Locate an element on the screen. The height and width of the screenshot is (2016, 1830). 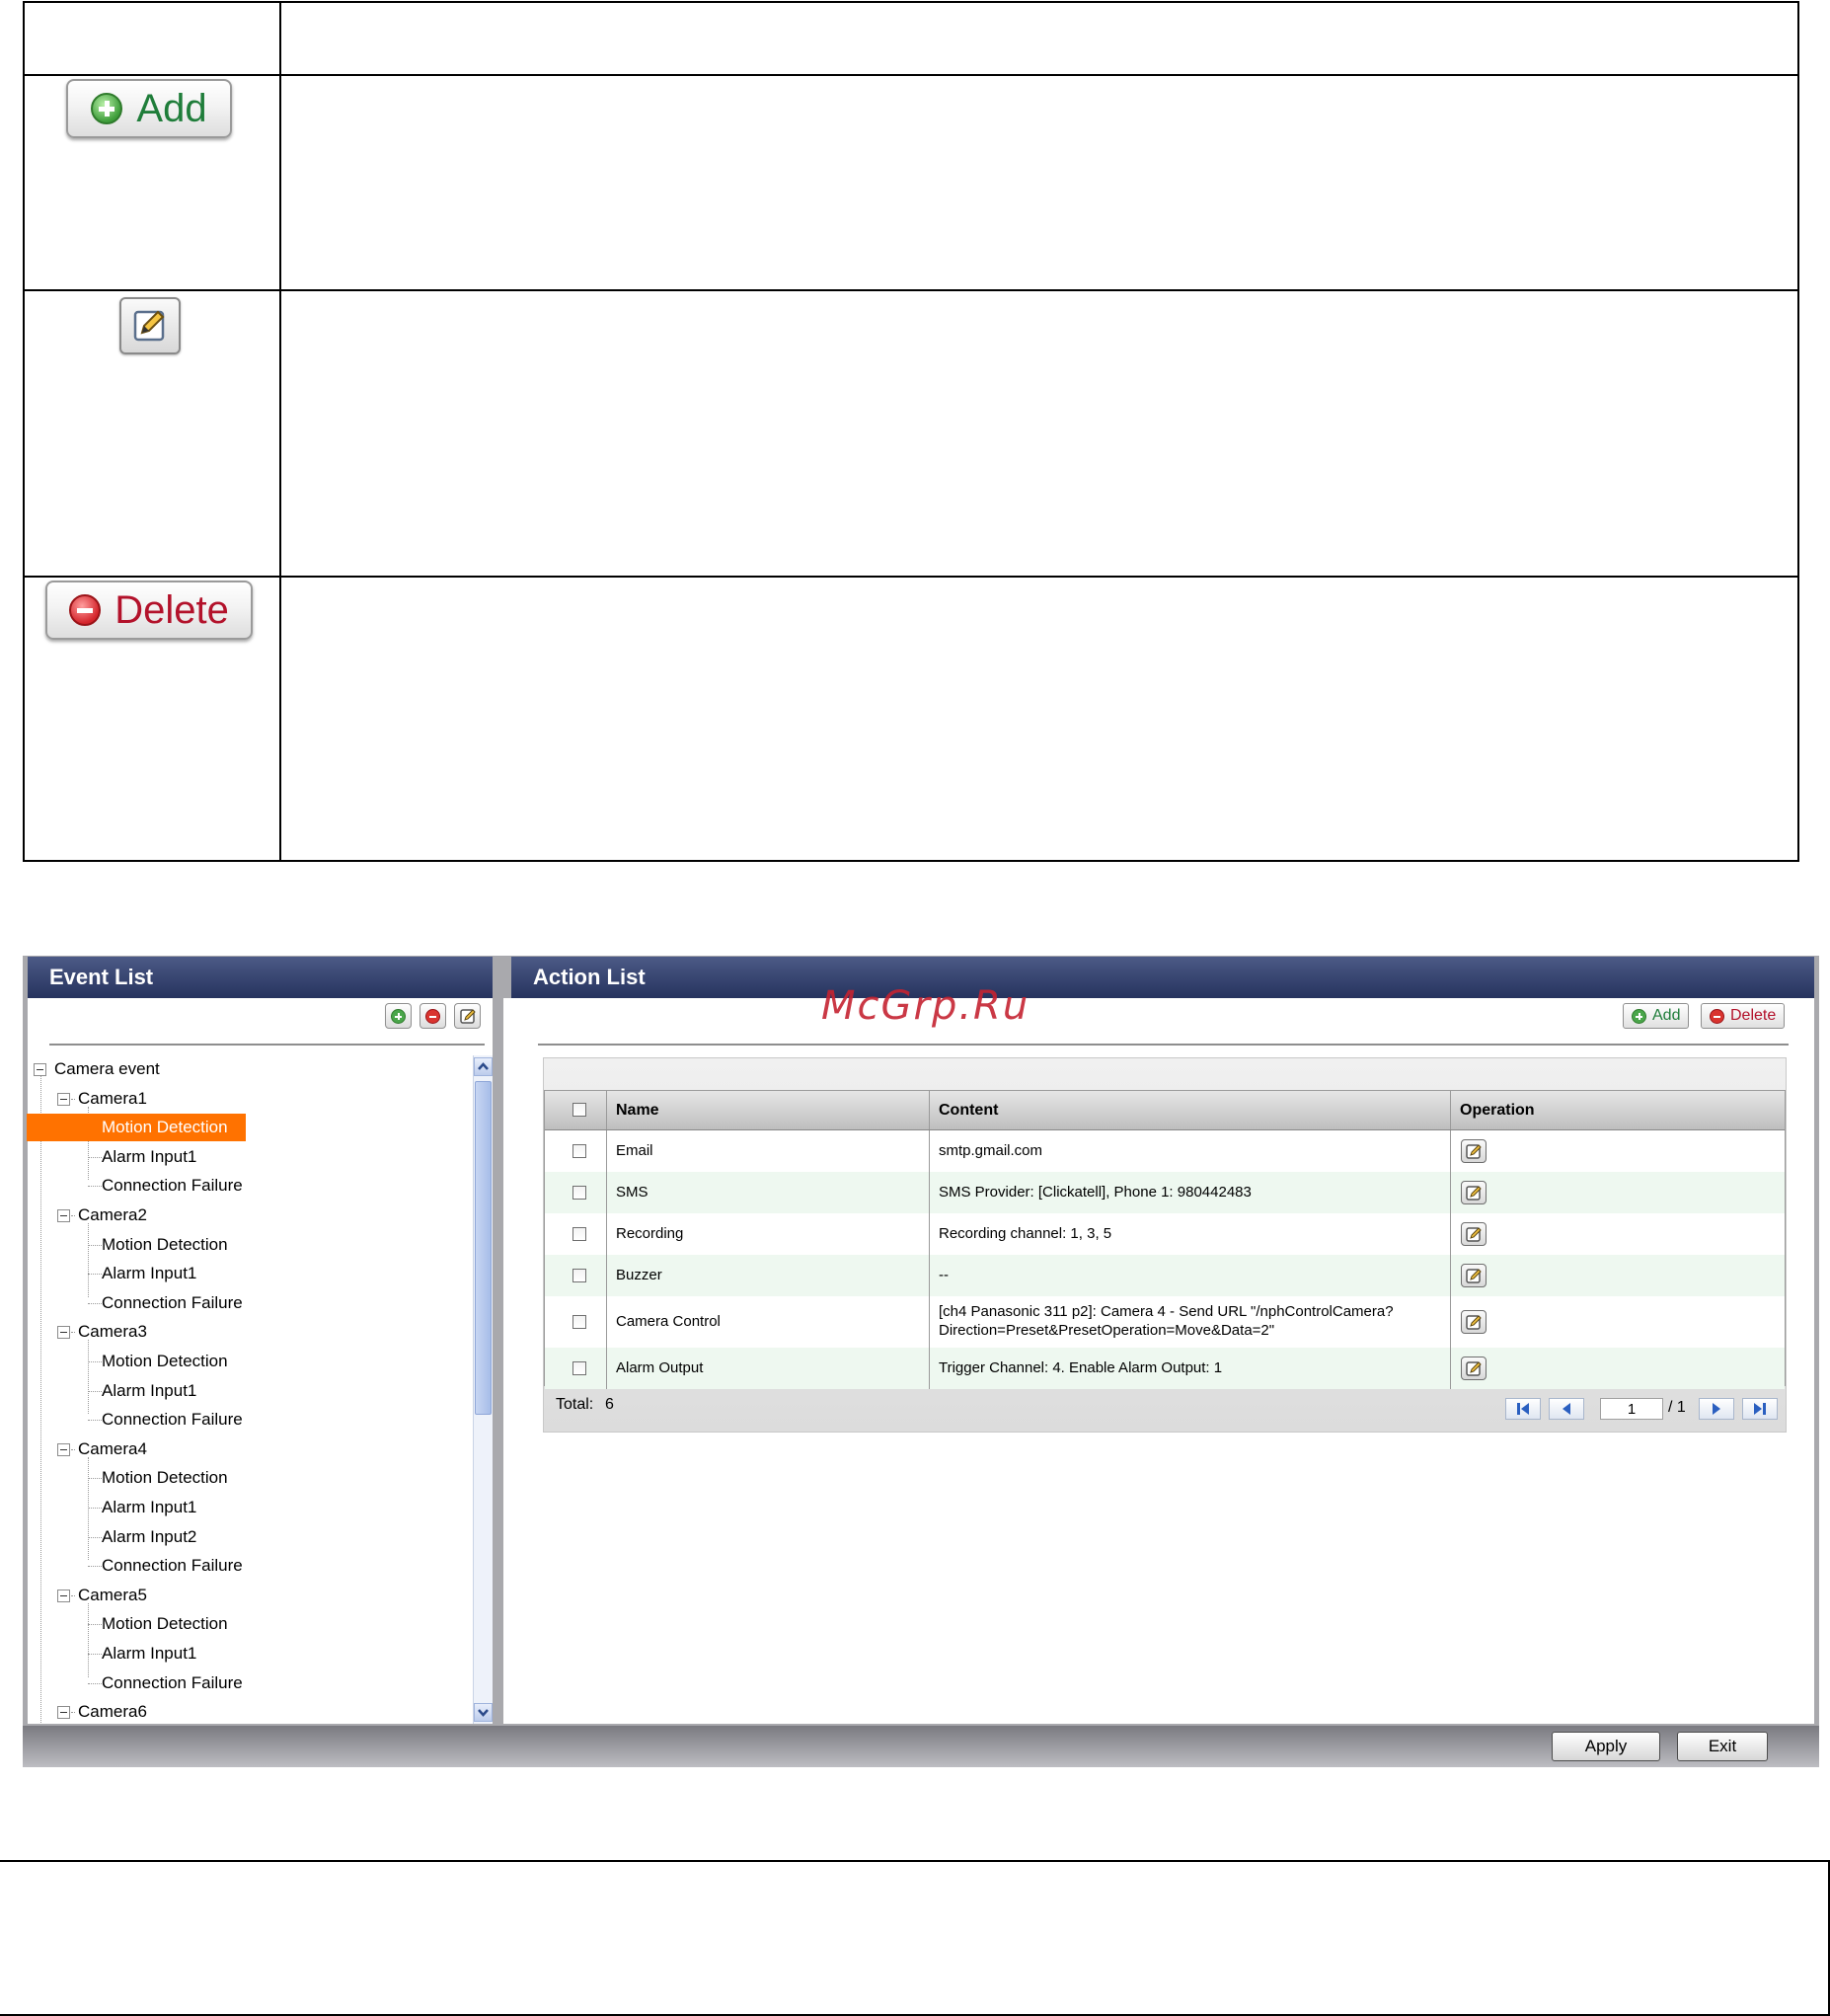
tree-item-label: Motion Detection is located at coordinates (165, 1624).